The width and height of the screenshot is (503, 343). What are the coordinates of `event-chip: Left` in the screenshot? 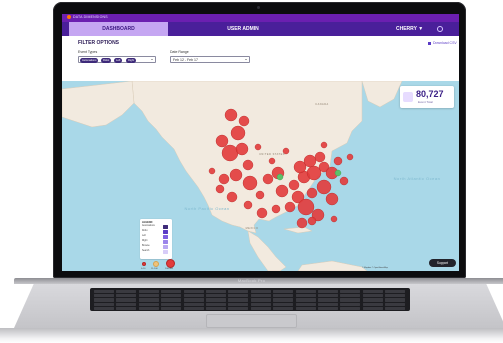 It's located at (118, 60).